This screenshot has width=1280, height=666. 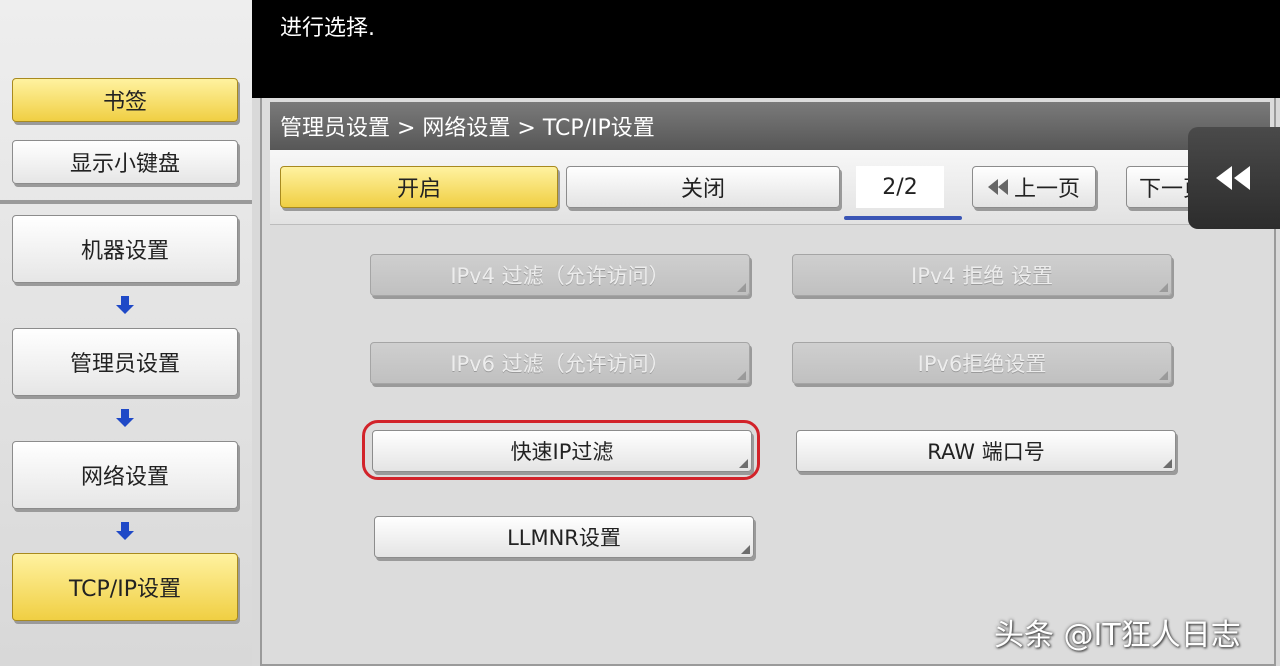 I want to click on button-label: IPv6 过滤（允许访问）, so click(x=560, y=364).